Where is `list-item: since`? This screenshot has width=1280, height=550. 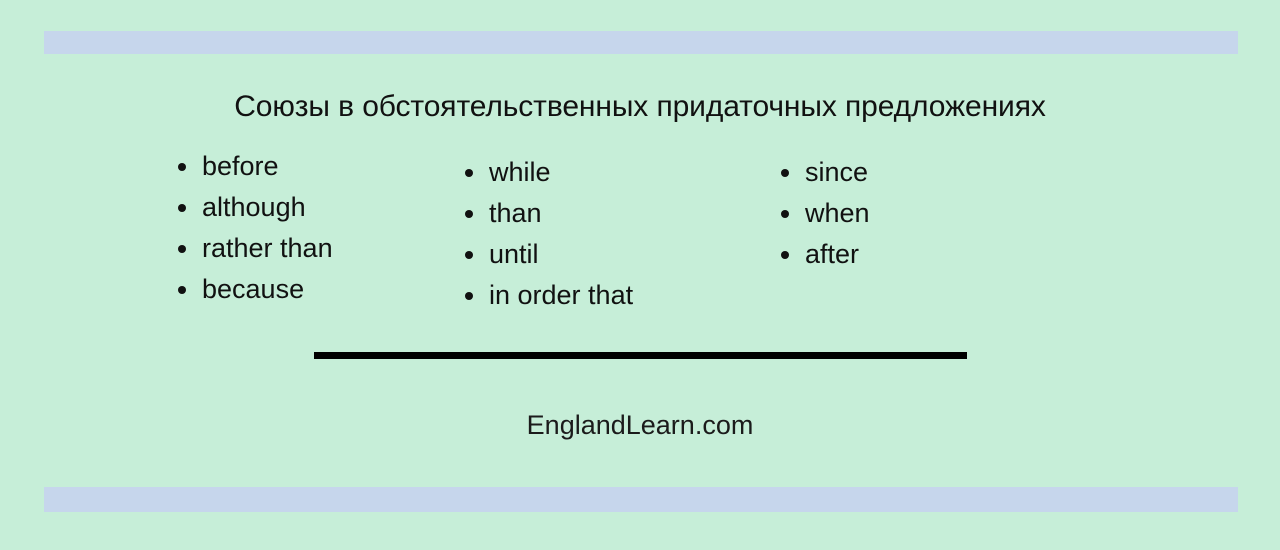 list-item: since is located at coordinates (825, 172).